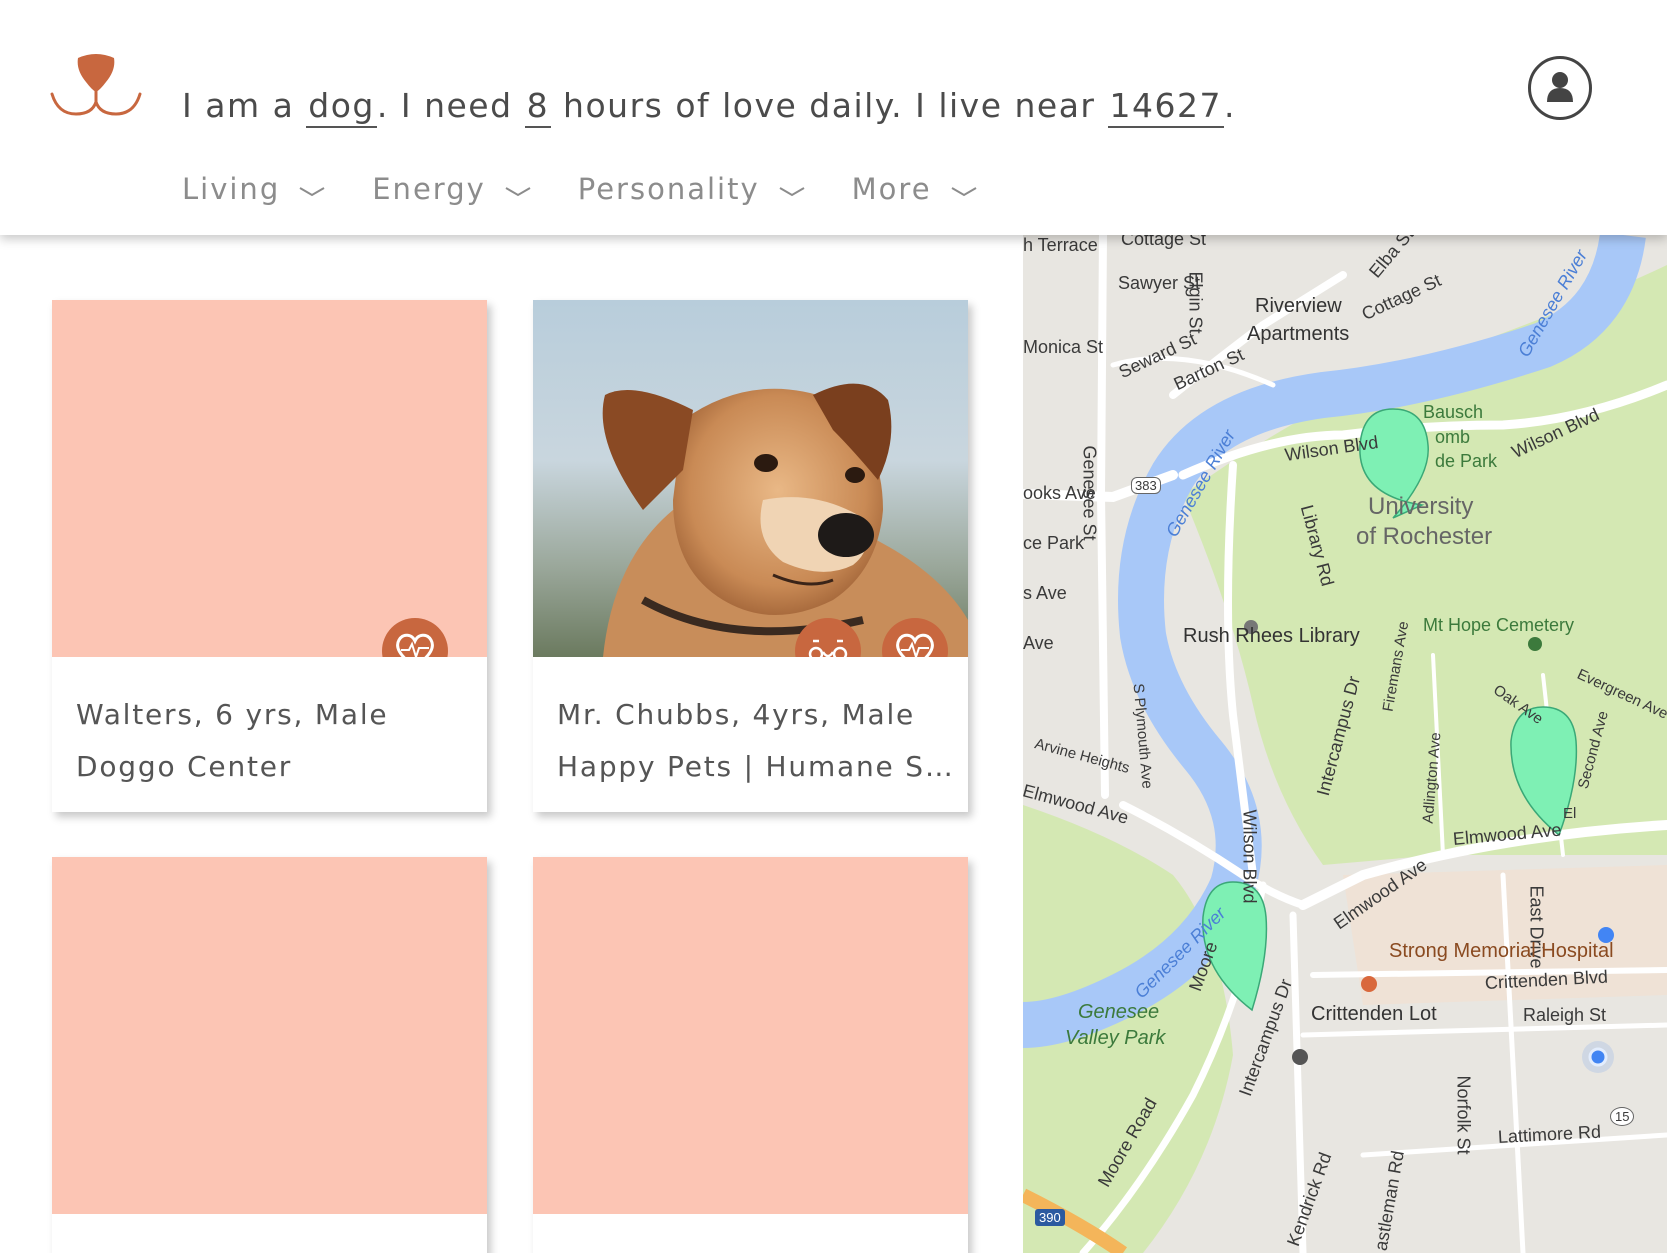  What do you see at coordinates (1298, 334) in the screenshot?
I see `map-label: Apartments` at bounding box center [1298, 334].